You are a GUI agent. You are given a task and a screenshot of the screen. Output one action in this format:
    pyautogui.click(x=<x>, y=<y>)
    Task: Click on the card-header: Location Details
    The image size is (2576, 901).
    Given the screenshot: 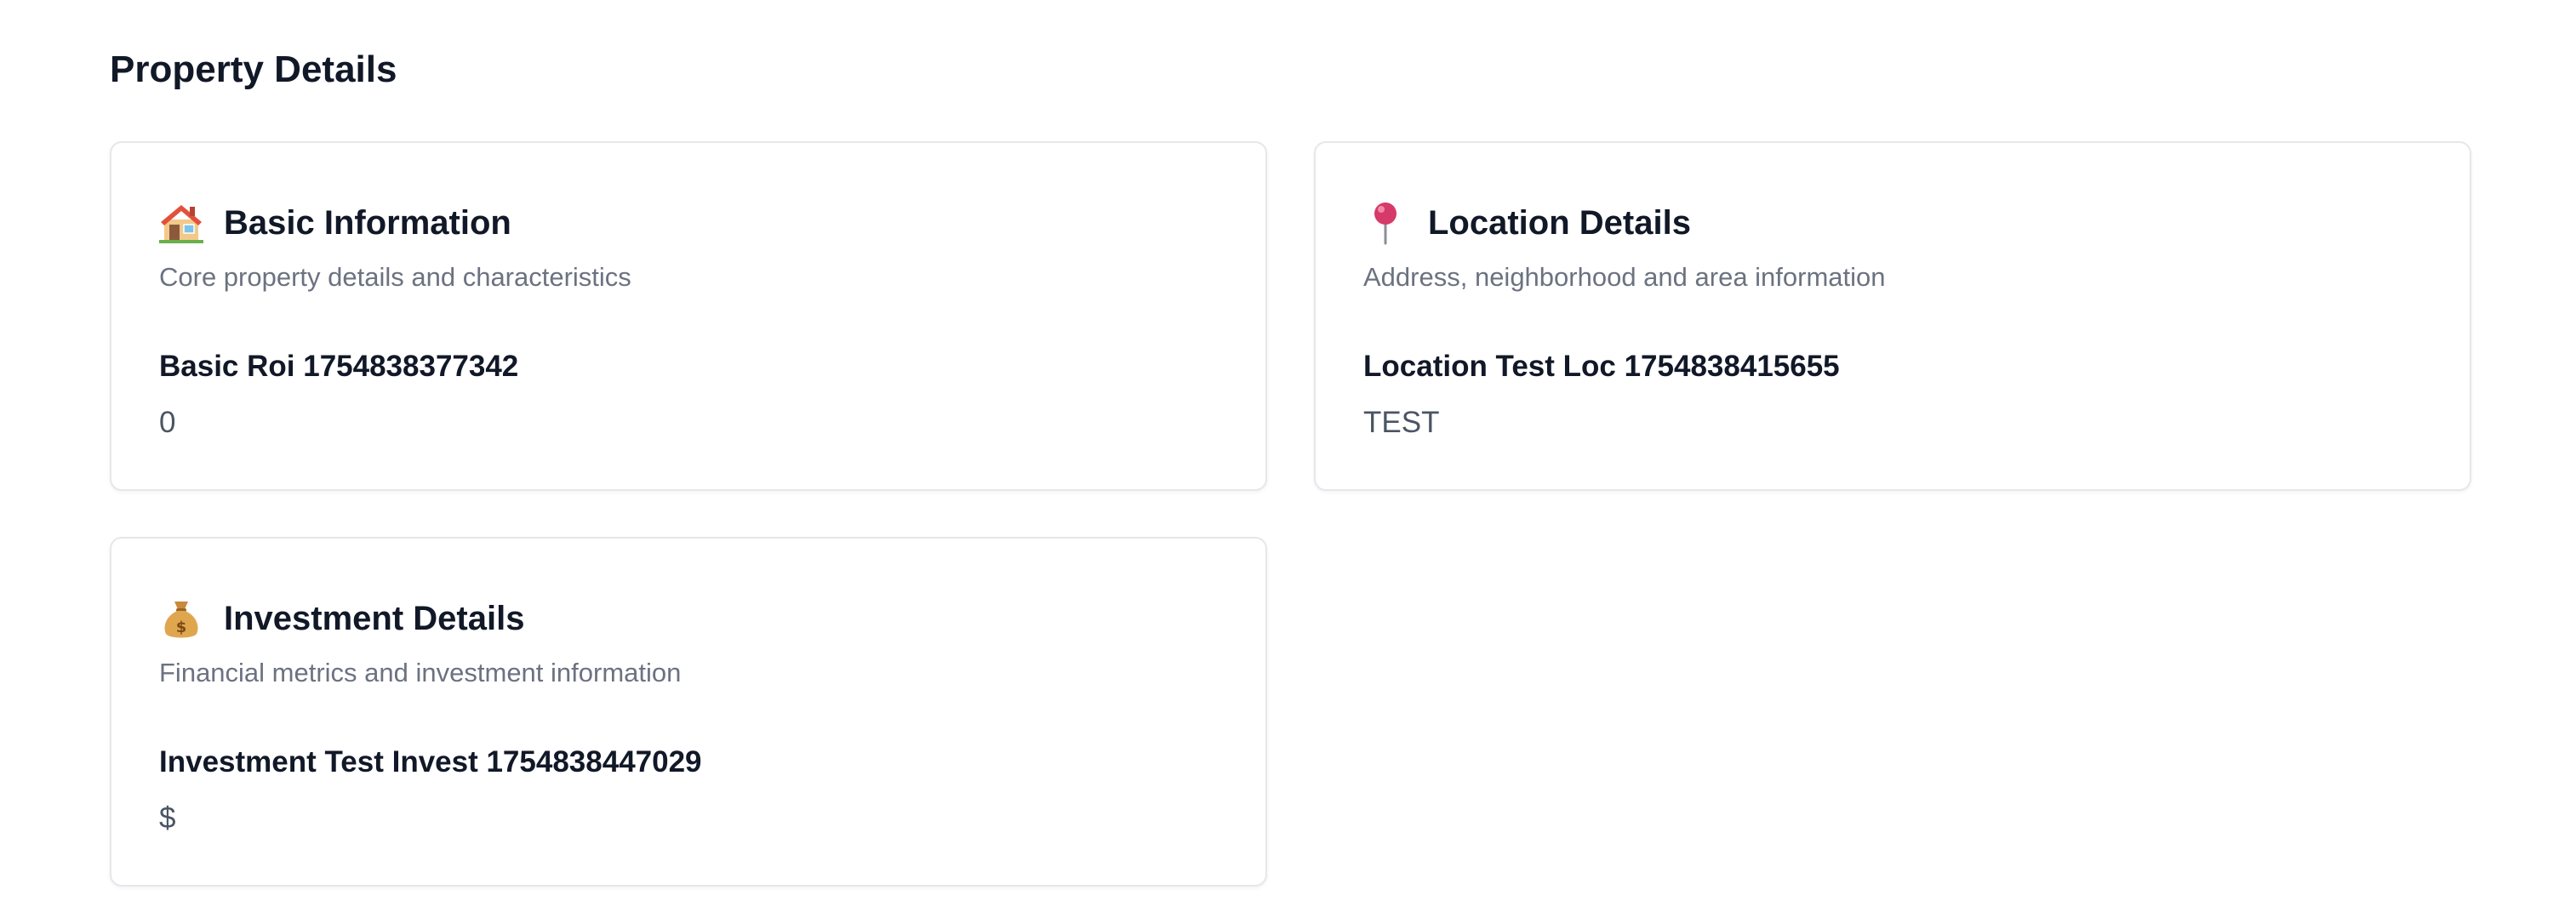 What is the action you would take?
    pyautogui.click(x=1527, y=223)
    